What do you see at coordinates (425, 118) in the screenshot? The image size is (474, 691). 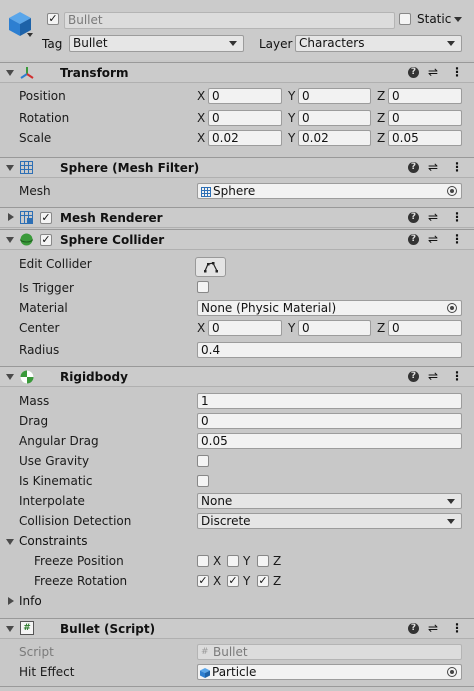 I see `rotation-z-field: 0` at bounding box center [425, 118].